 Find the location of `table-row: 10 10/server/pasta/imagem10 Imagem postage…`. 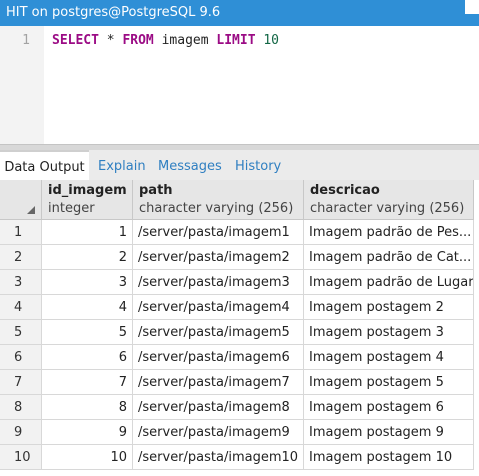

table-row: 10 10/server/pasta/imagem10 Imagem postage… is located at coordinates (239, 457).